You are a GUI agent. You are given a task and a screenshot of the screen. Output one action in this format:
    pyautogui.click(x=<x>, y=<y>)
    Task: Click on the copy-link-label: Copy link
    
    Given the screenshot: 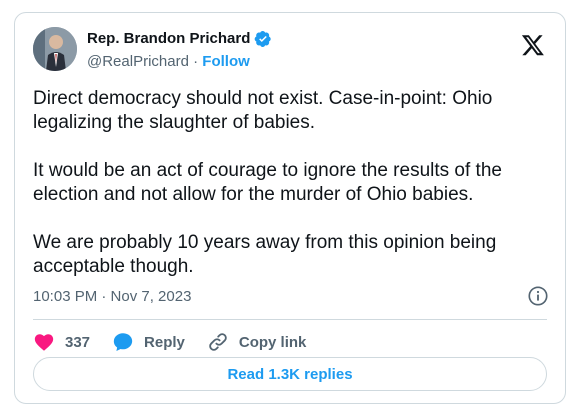 What is the action you would take?
    pyautogui.click(x=272, y=342)
    